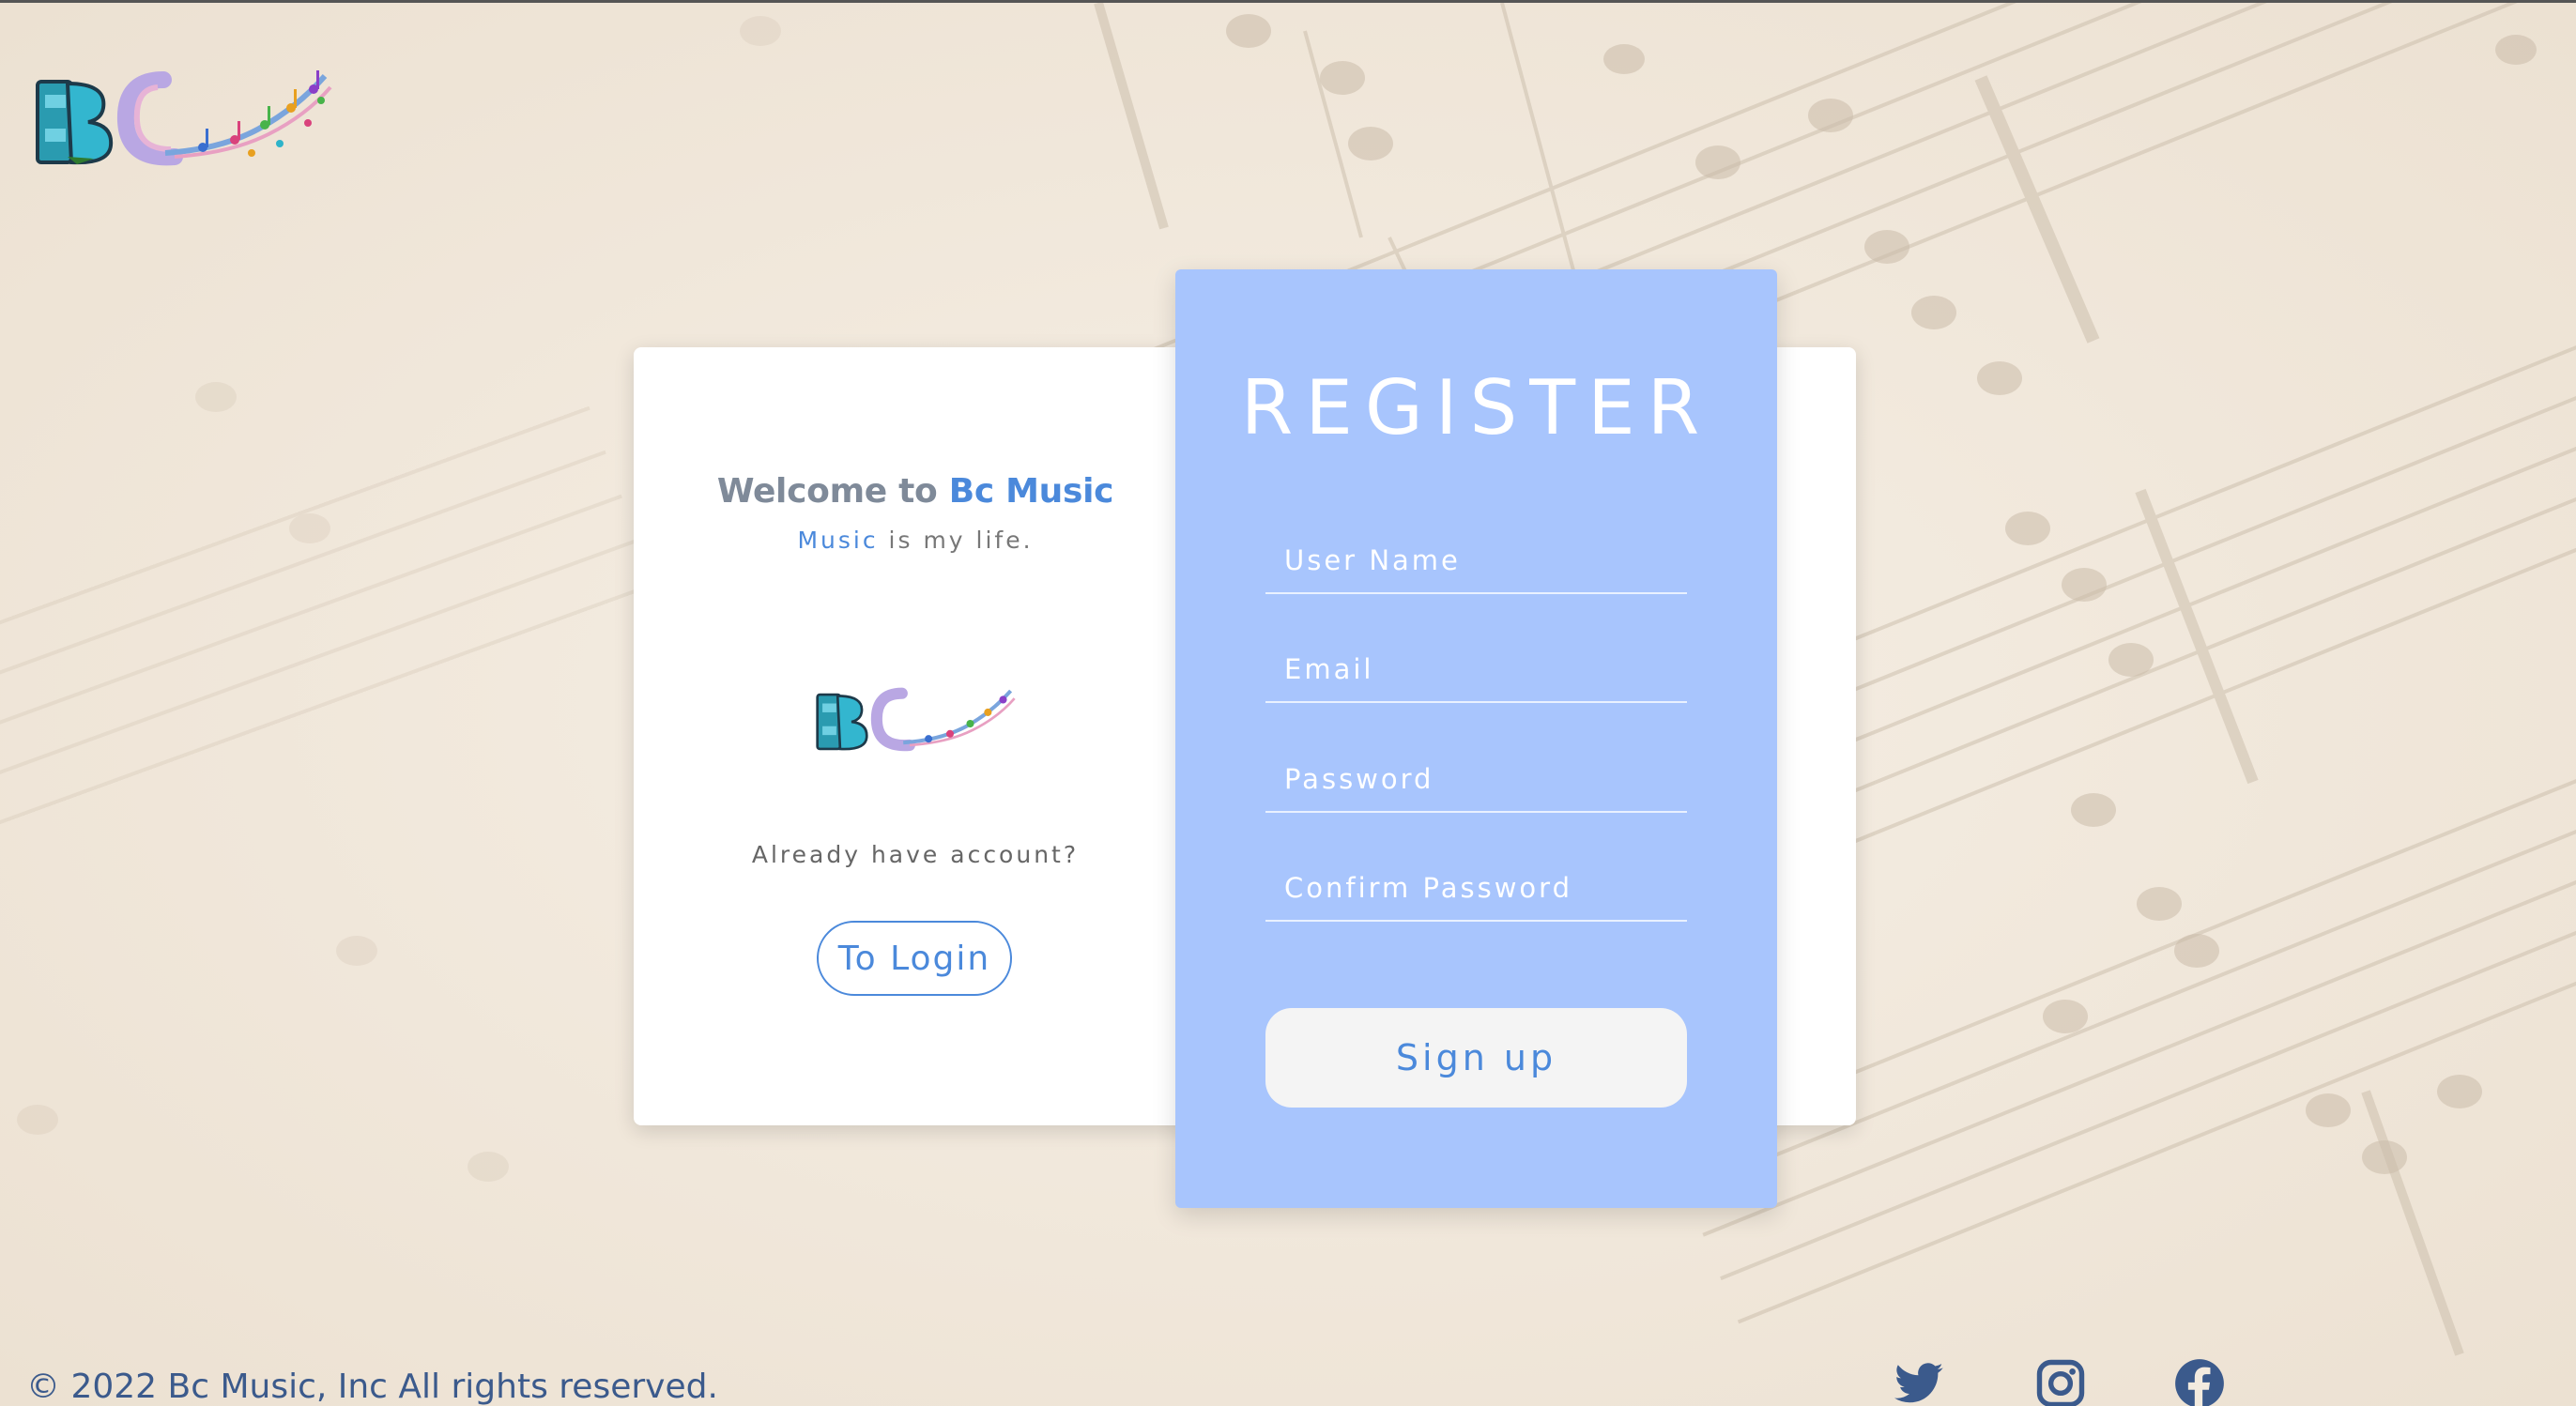  I want to click on sign-up-button: Sign up, so click(1476, 1058).